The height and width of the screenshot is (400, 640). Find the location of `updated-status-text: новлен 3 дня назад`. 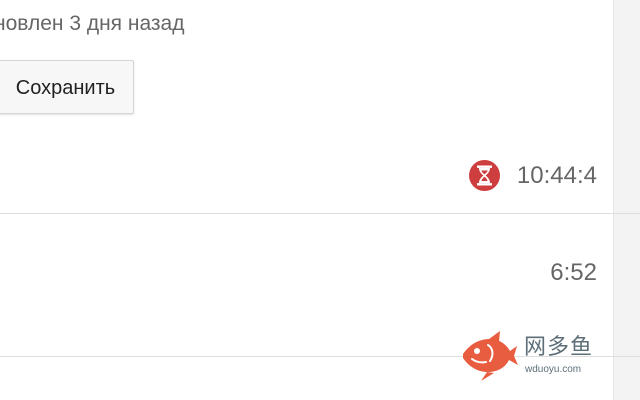

updated-status-text: новлен 3 дня назад is located at coordinates (92, 23).